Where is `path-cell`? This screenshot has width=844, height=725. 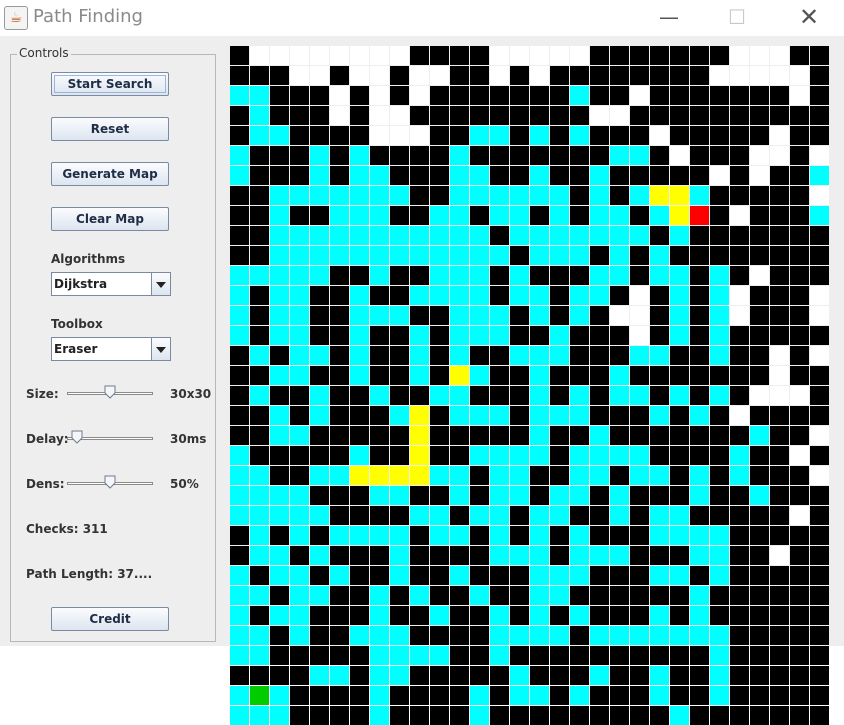 path-cell is located at coordinates (459, 375).